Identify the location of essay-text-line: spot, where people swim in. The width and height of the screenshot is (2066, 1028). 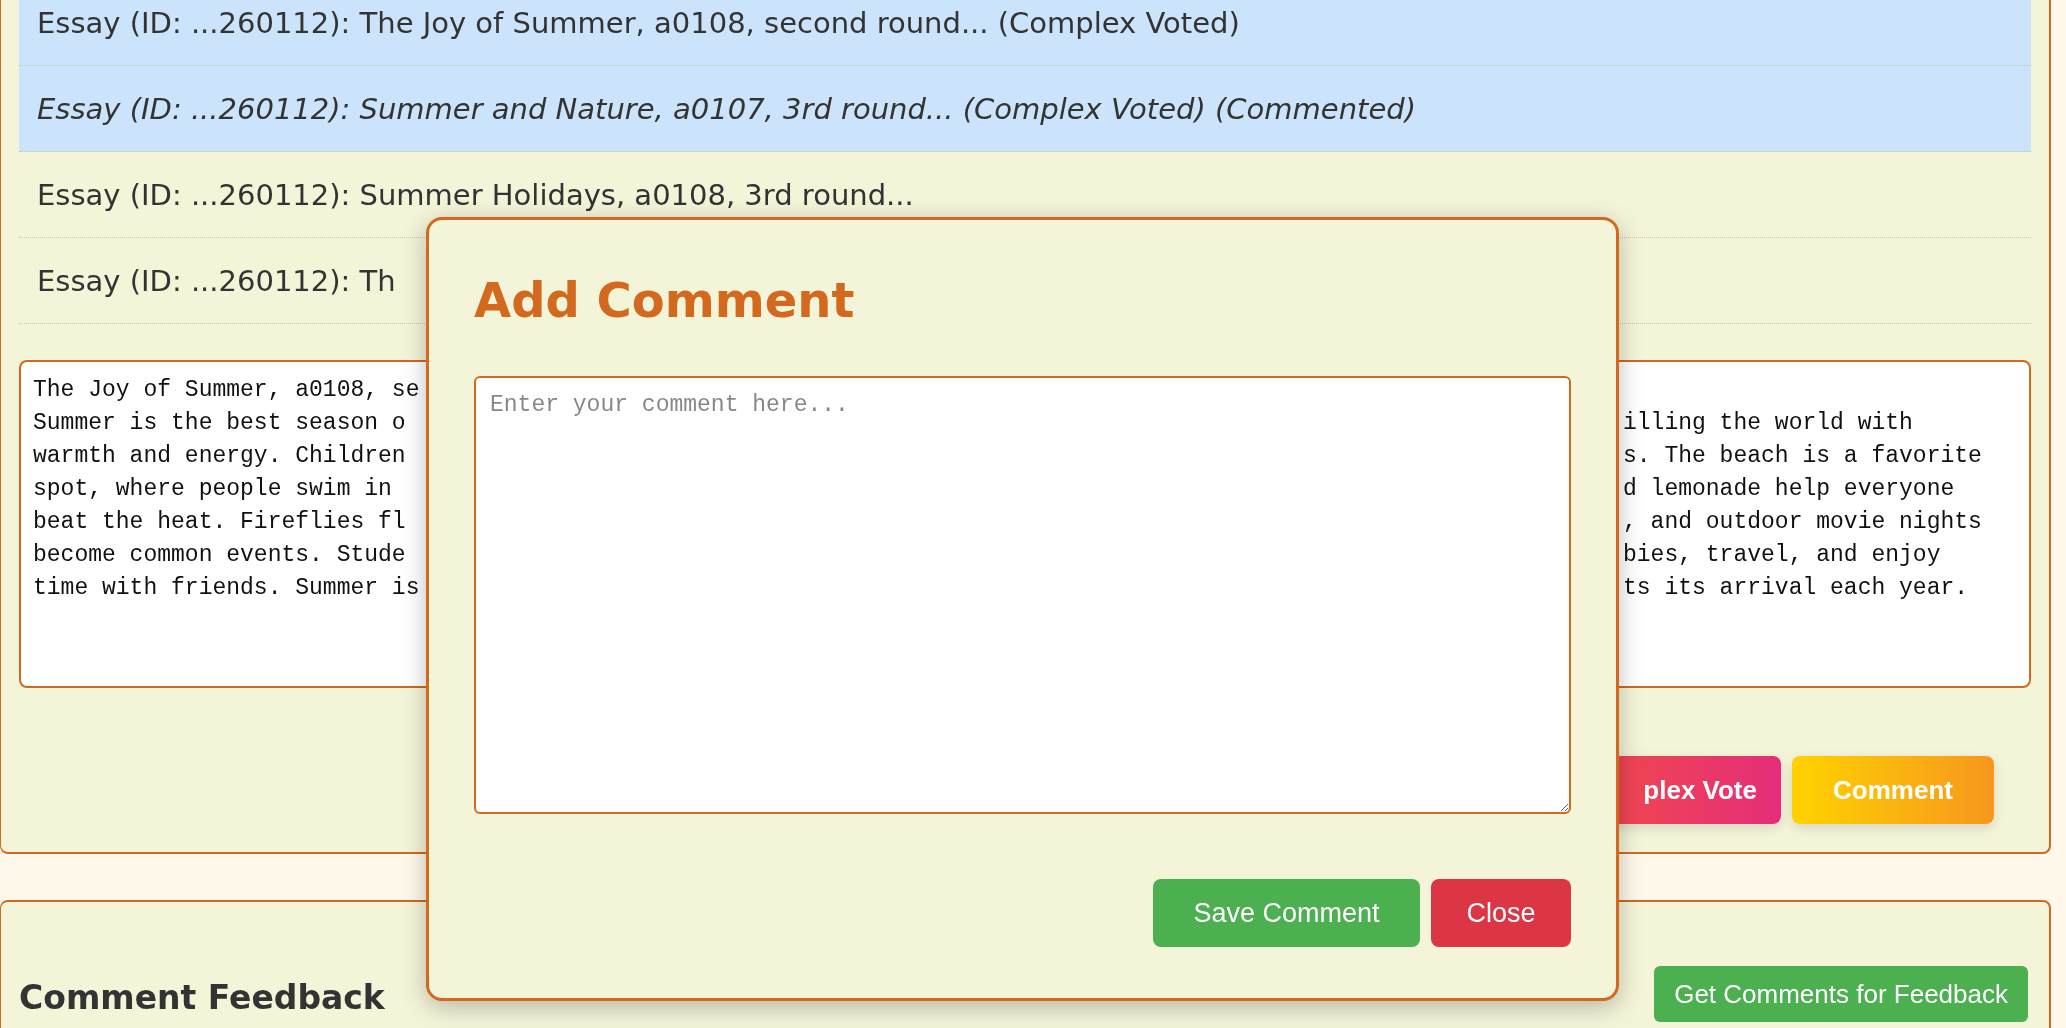
(212, 489).